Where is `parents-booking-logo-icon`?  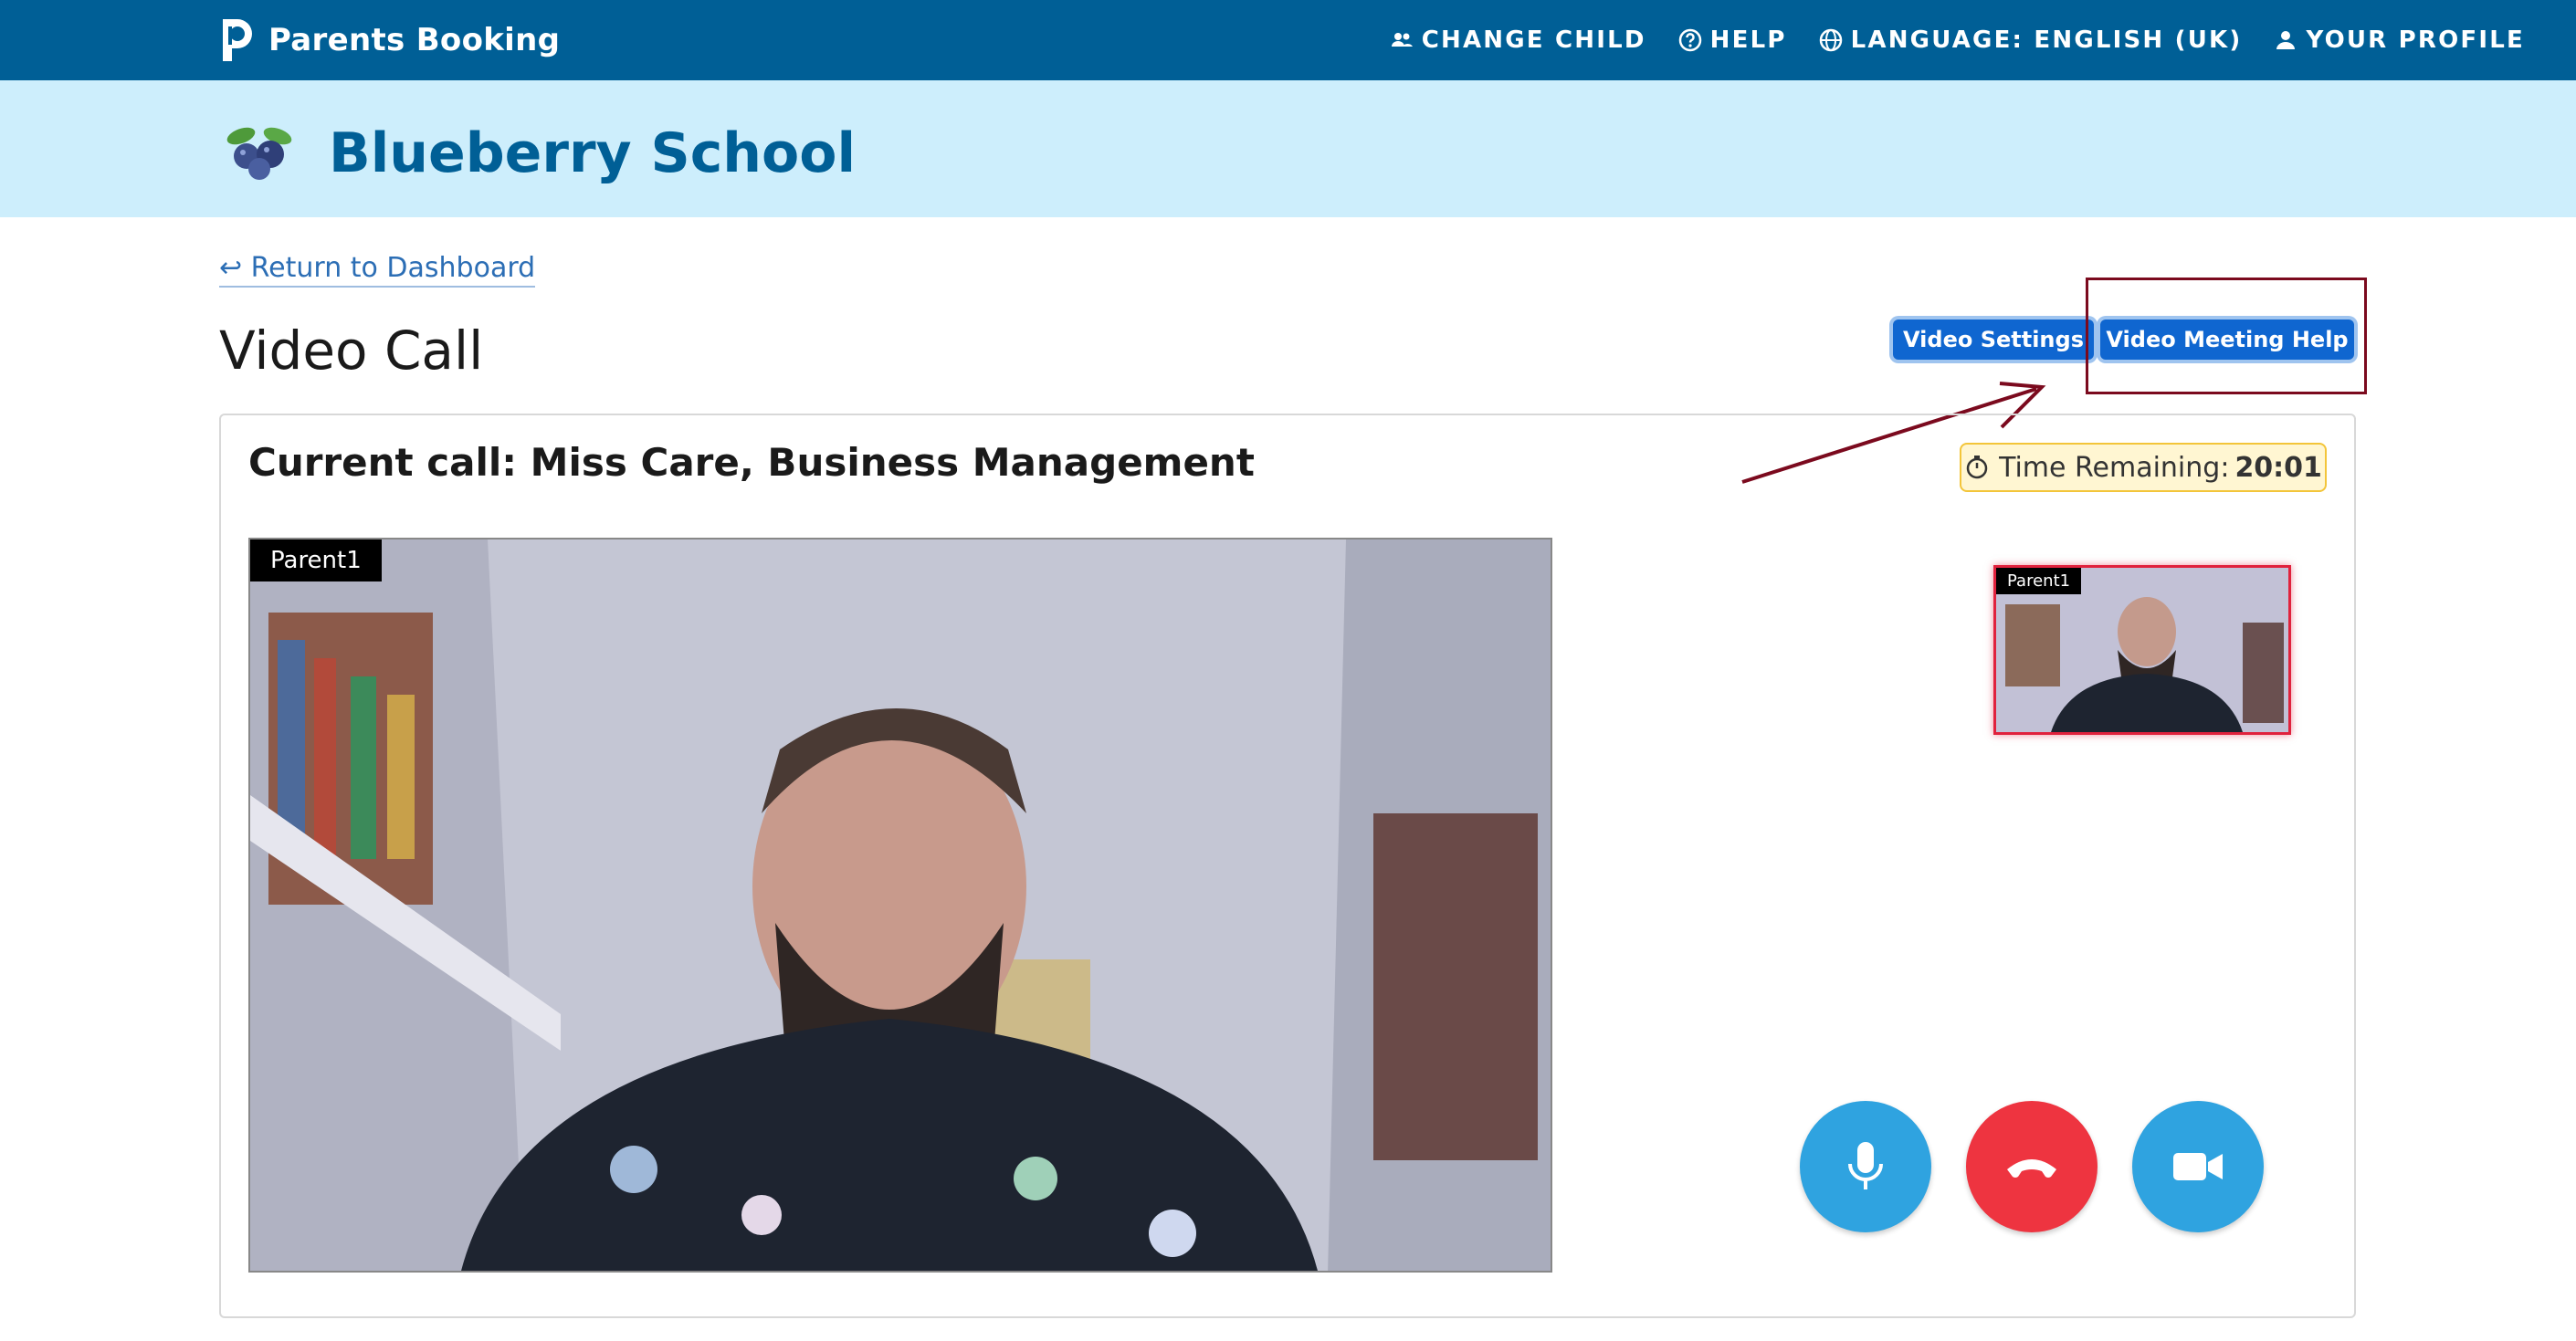 parents-booking-logo-icon is located at coordinates (237, 40).